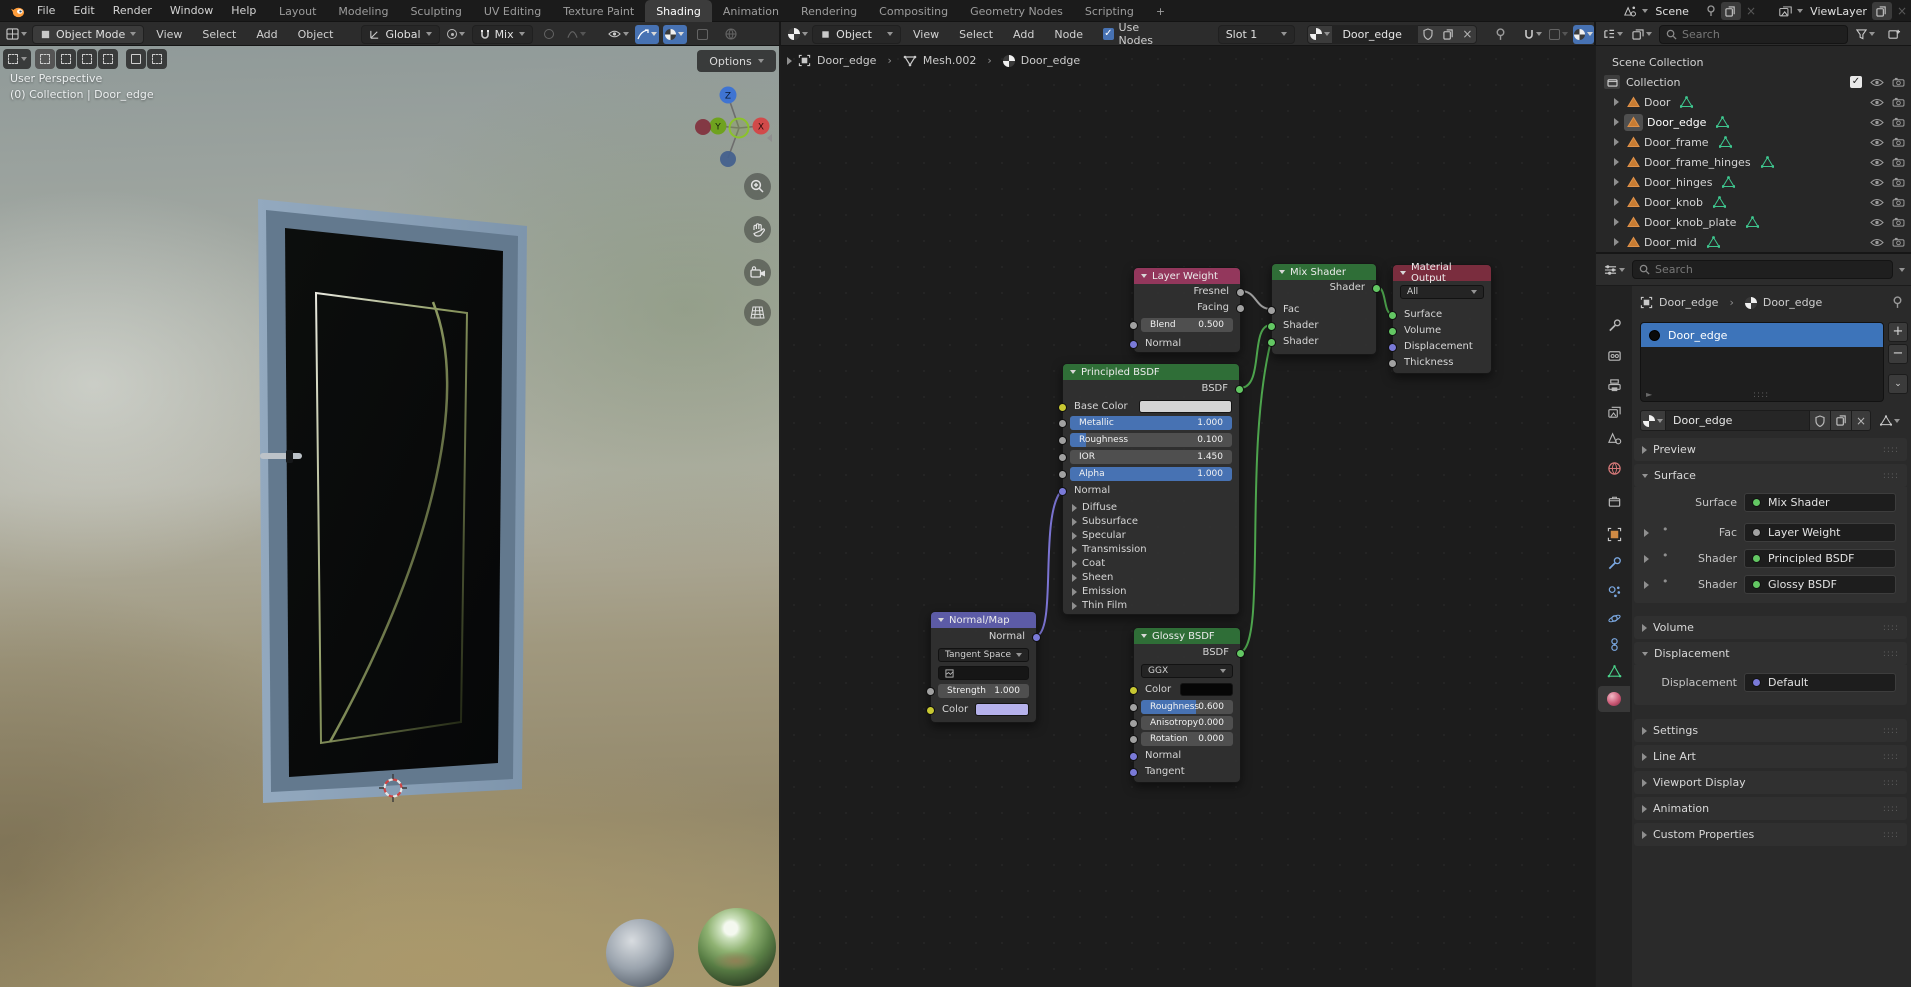 This screenshot has width=1911, height=987. Describe the element at coordinates (1762, 362) in the screenshot. I see `material-slot-list: Door_edge ► ::::` at that location.